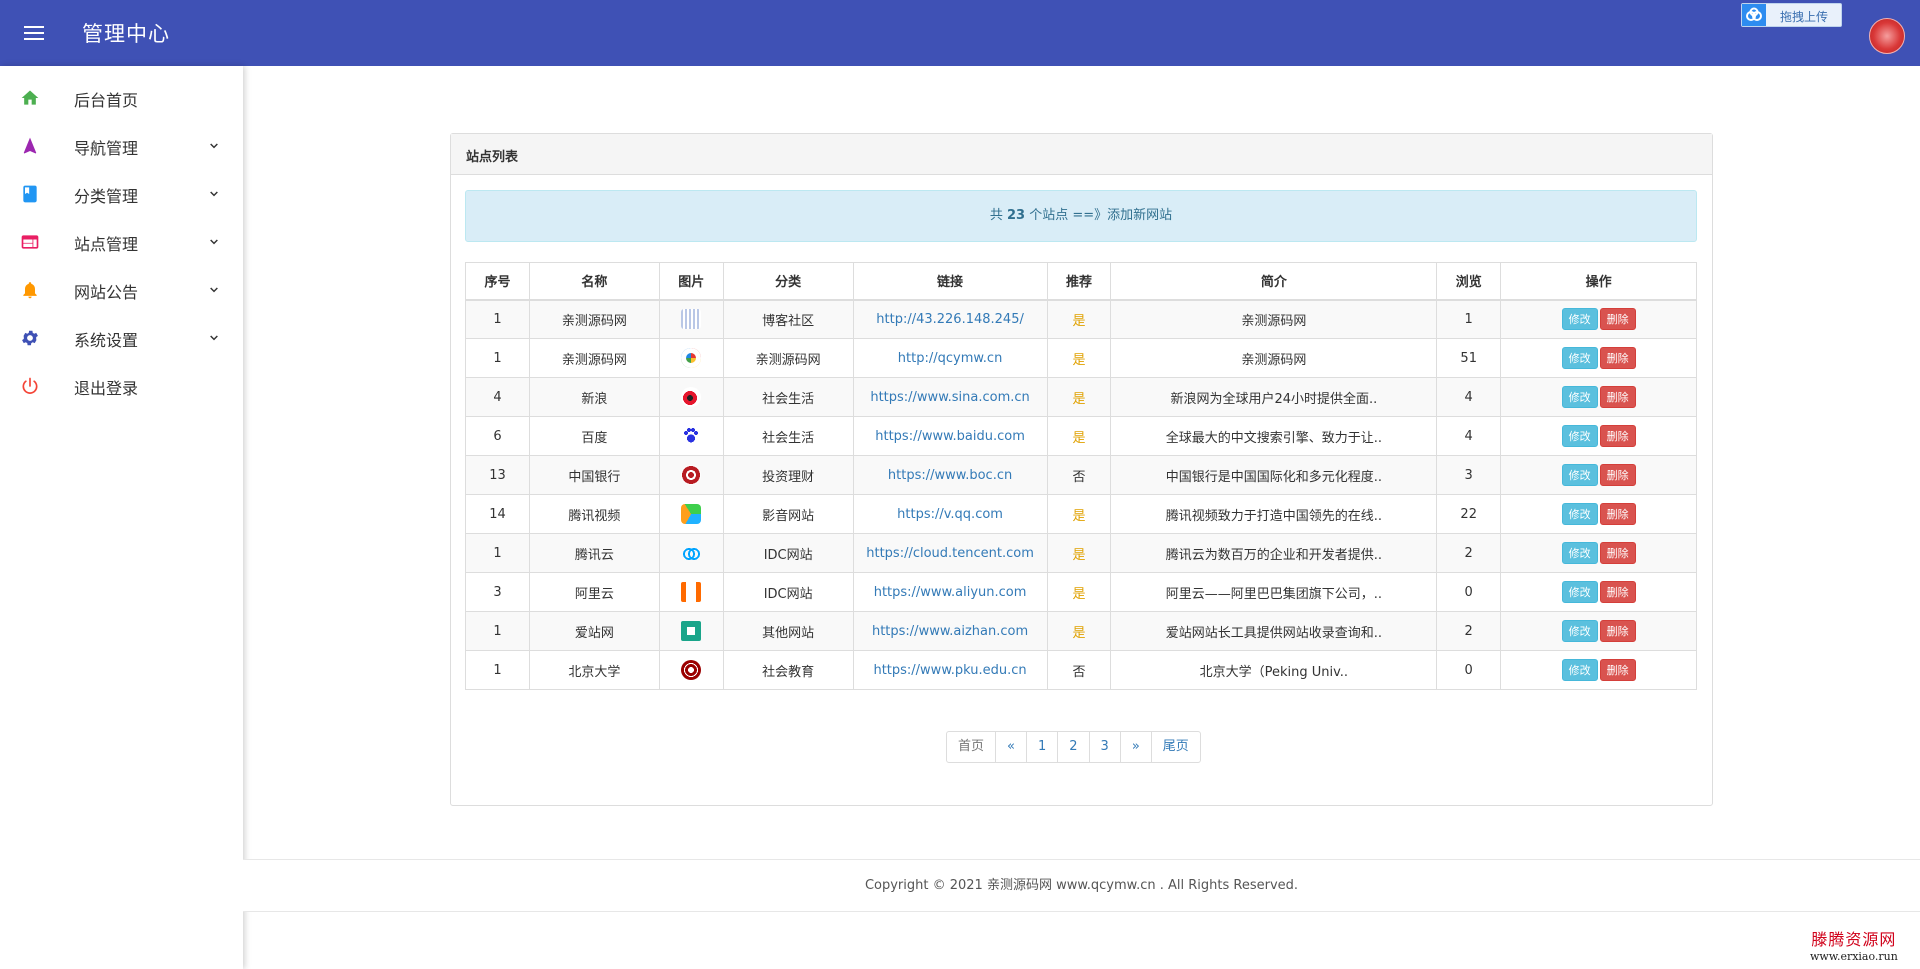 This screenshot has height=969, width=1920. I want to click on sidebar-item-label: 导航管理, so click(106, 148).